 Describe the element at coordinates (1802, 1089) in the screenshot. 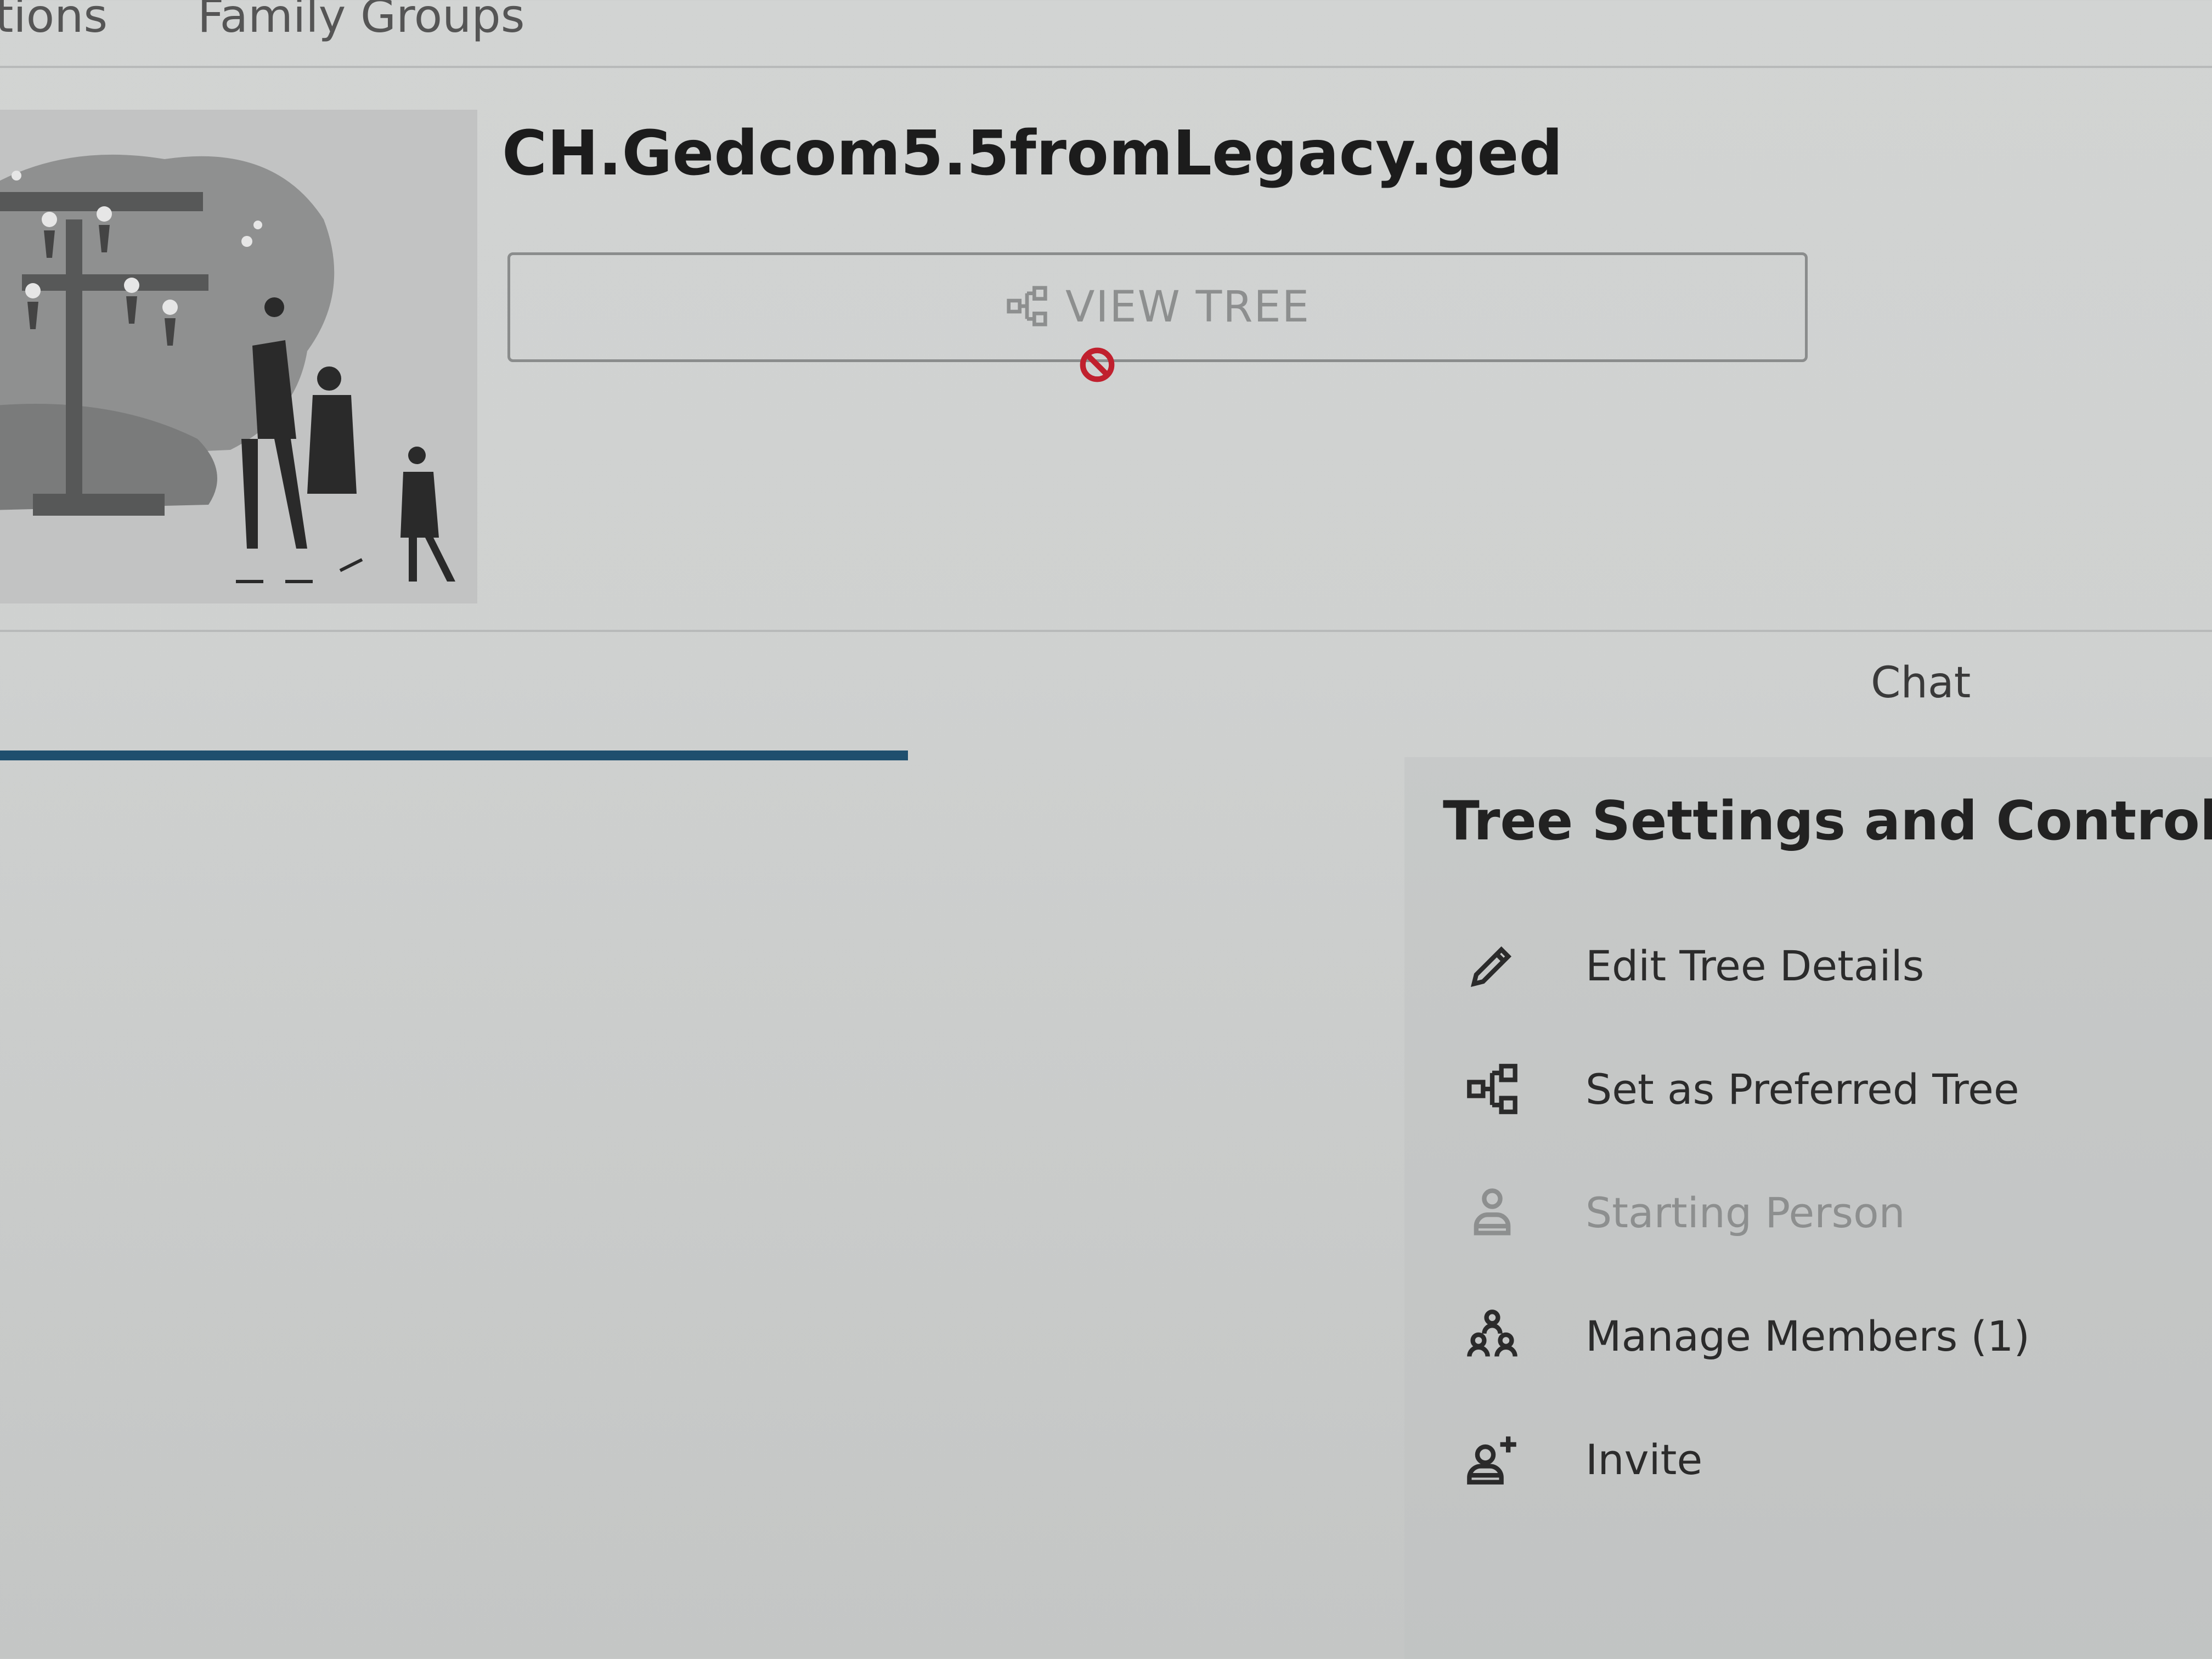

I see `set-preferred-tree-label: Set as Preferred Tree` at that location.